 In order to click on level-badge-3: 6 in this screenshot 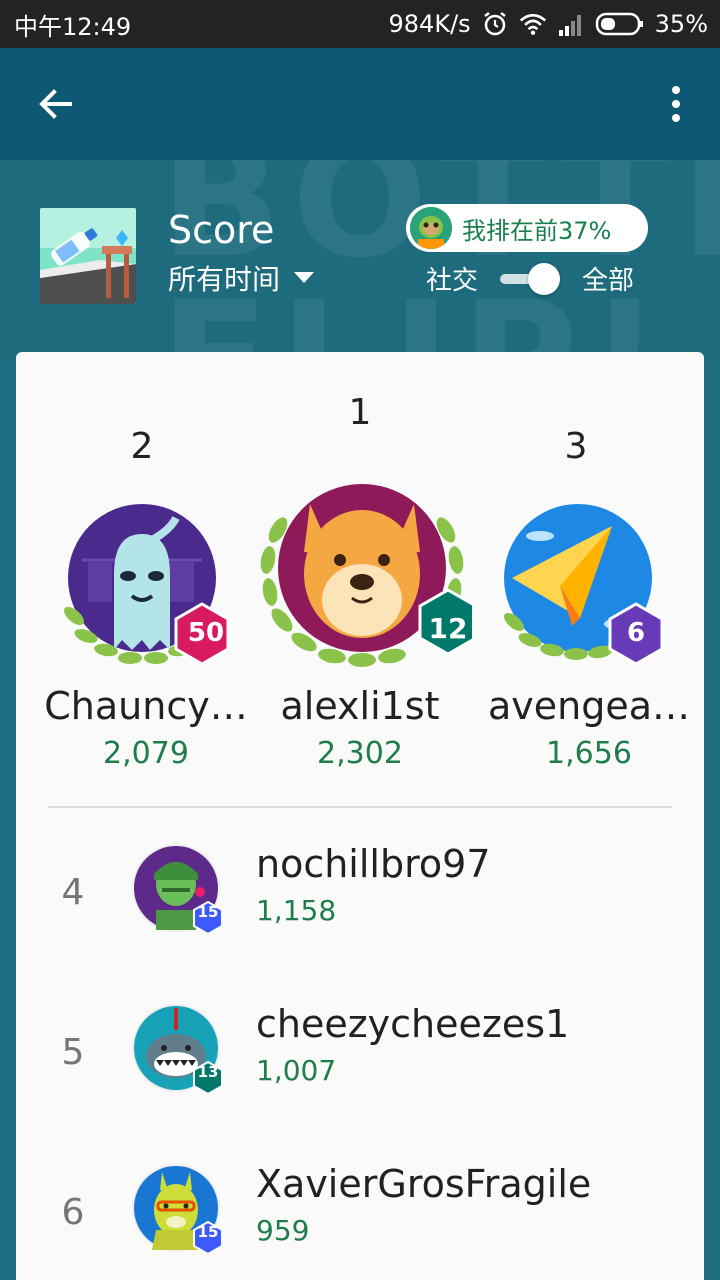, I will do `click(636, 633)`.